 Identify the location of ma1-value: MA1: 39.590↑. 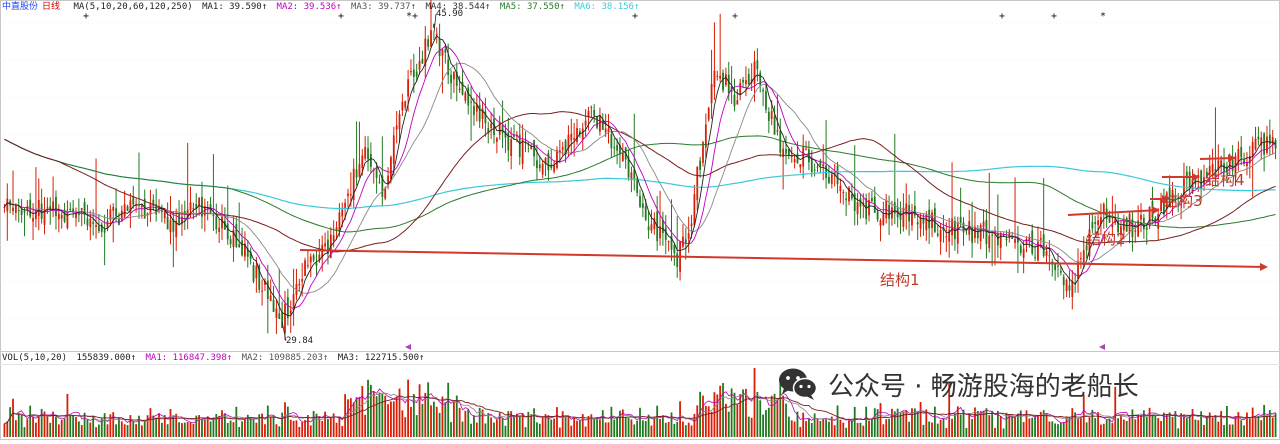
(235, 7).